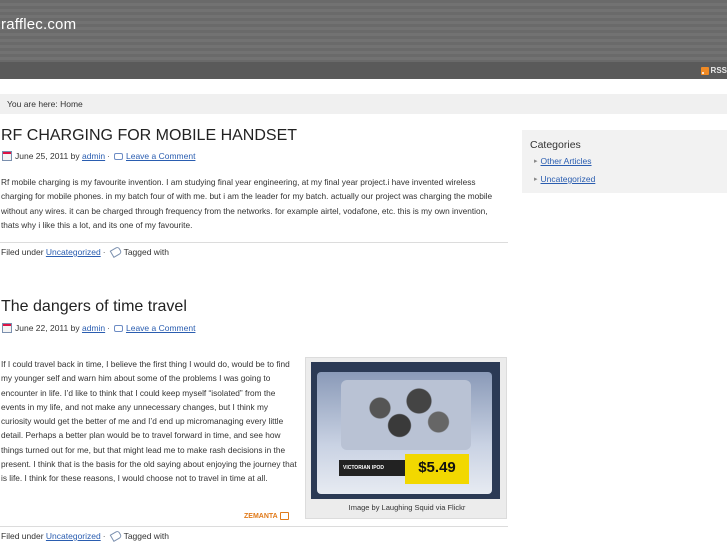 The image size is (727, 545). I want to click on sidebar-item-other-articles: ▸ Other Articles, so click(563, 161).